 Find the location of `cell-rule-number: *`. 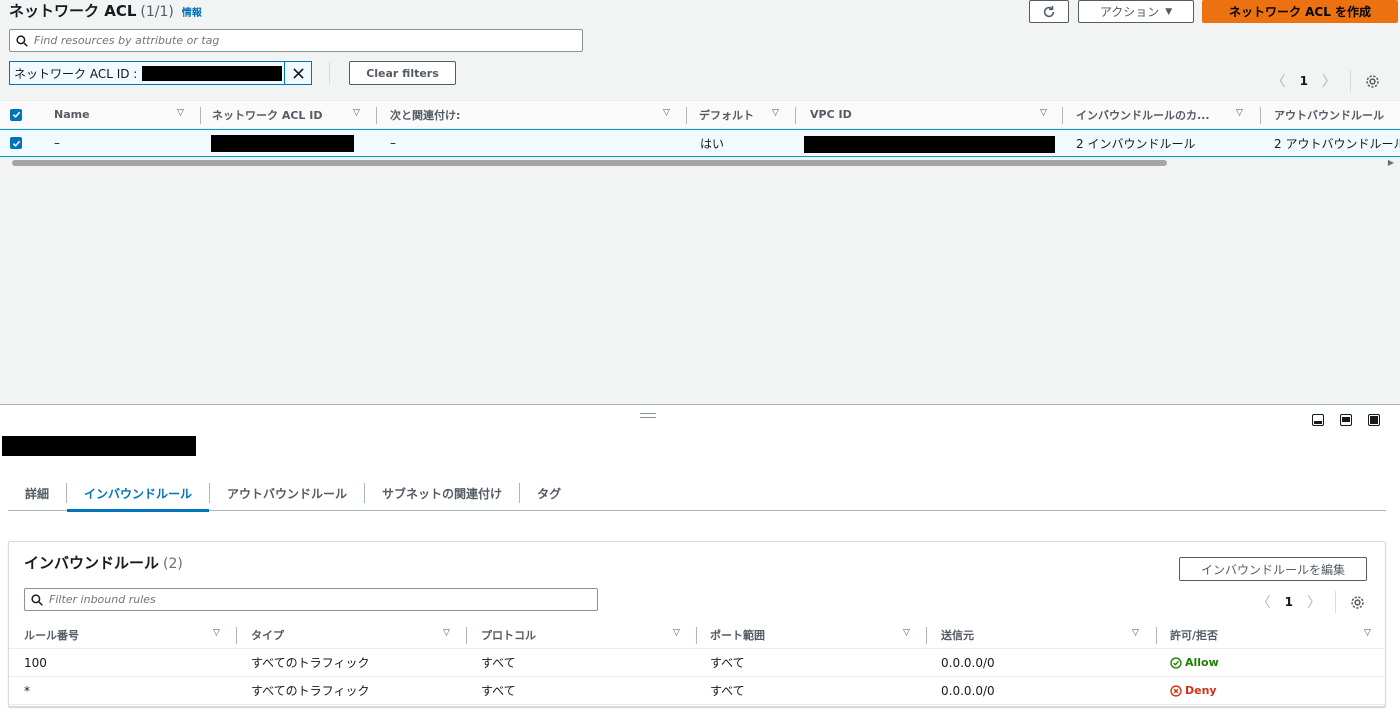

cell-rule-number: * is located at coordinates (27, 690).